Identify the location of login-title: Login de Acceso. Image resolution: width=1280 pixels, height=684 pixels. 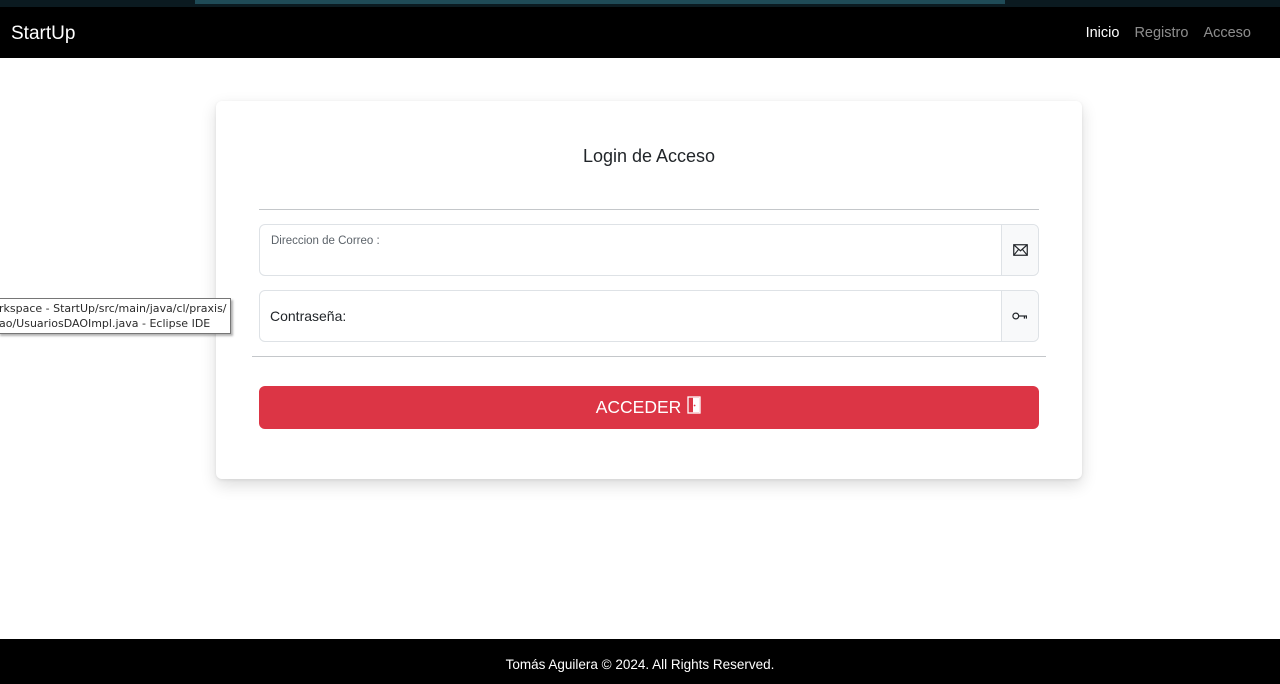
(649, 156).